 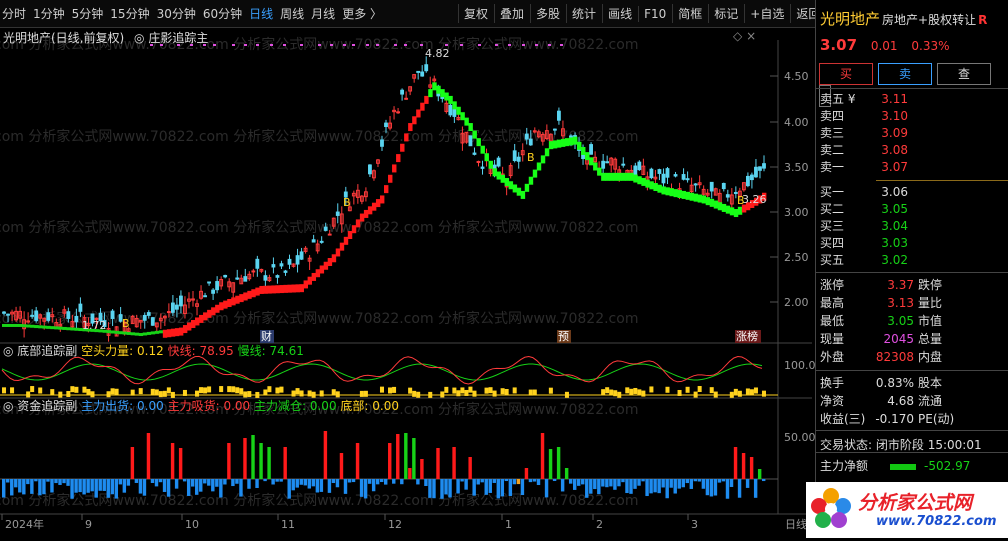 What do you see at coordinates (176, 13) in the screenshot?
I see `period-tab: 30分钟` at bounding box center [176, 13].